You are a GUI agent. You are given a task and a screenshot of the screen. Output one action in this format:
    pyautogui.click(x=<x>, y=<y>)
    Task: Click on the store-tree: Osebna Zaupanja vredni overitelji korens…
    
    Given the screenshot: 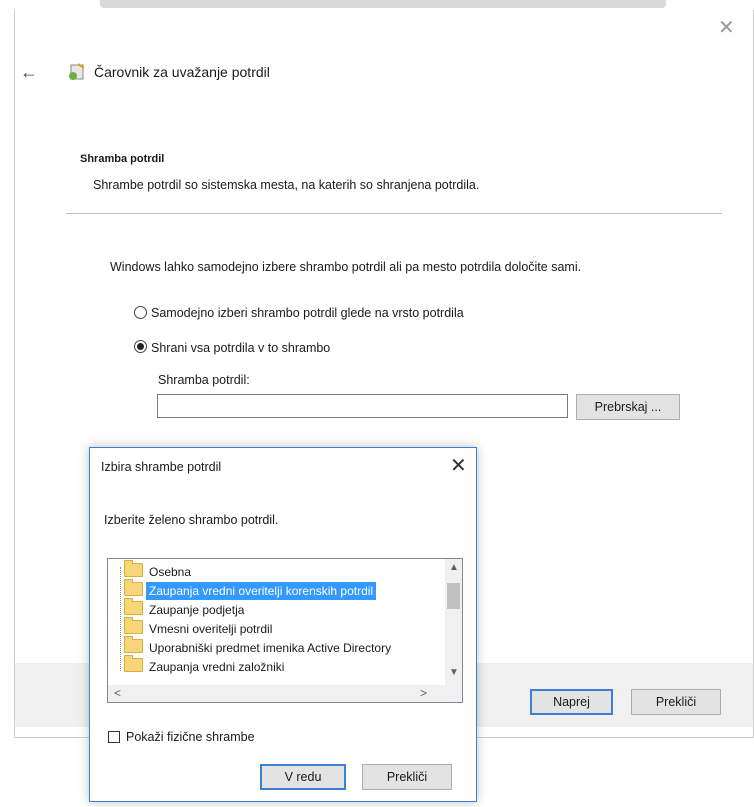 What is the action you would take?
    pyautogui.click(x=285, y=630)
    